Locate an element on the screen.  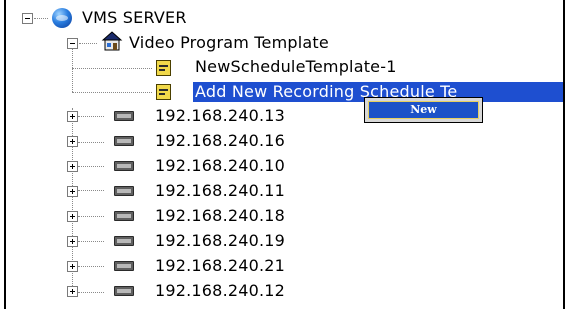
context-menu: New is located at coordinates (423, 110).